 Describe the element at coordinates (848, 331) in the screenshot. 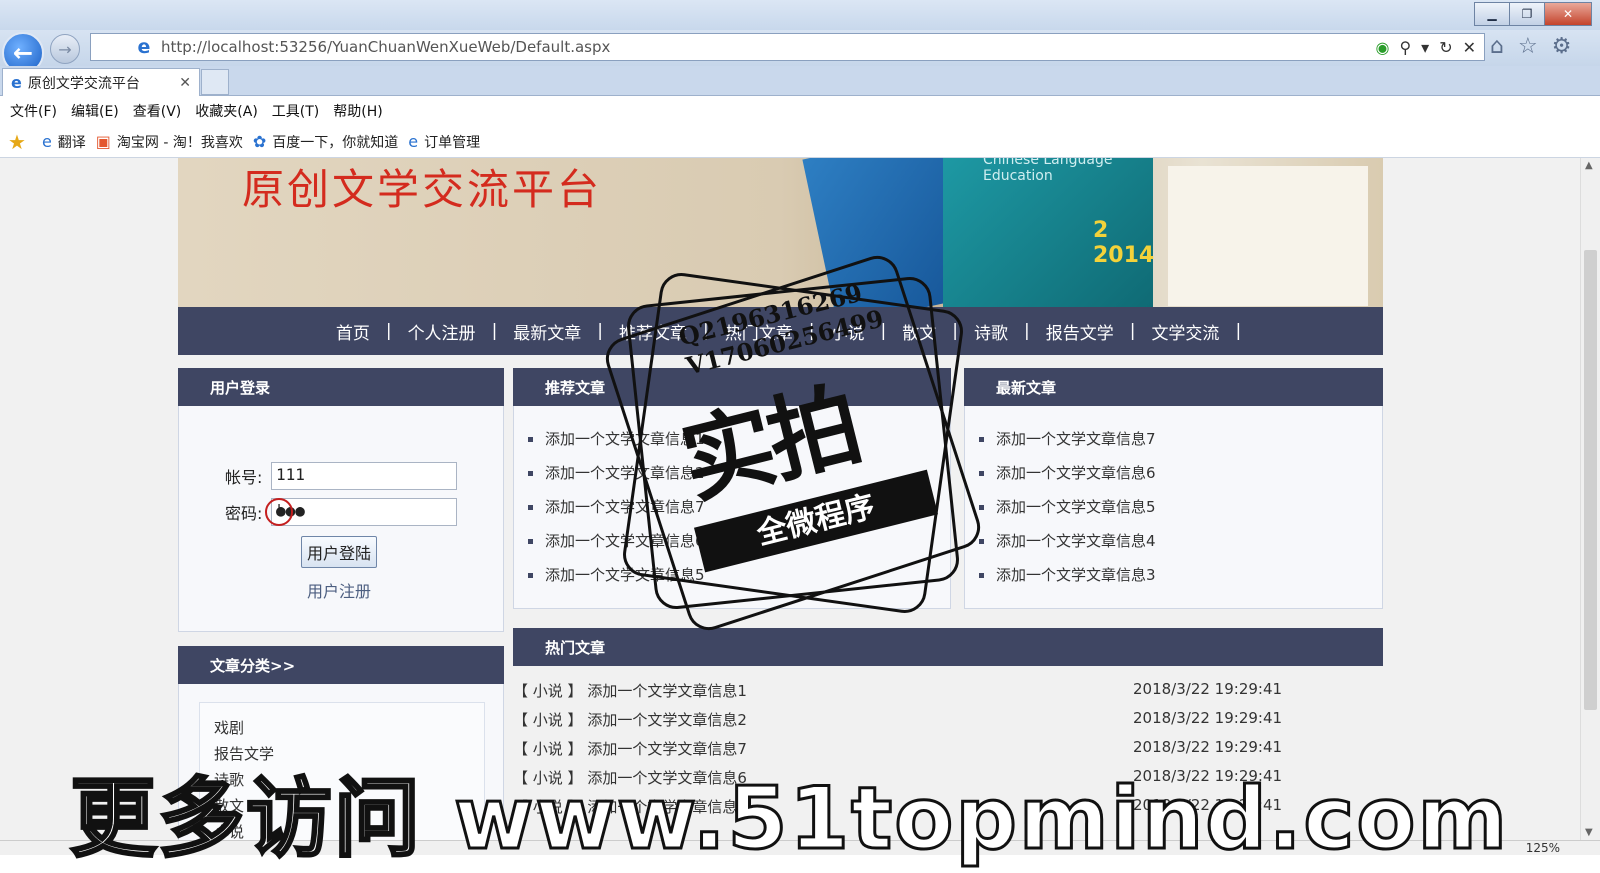

I see `nav-novel: 小说` at that location.